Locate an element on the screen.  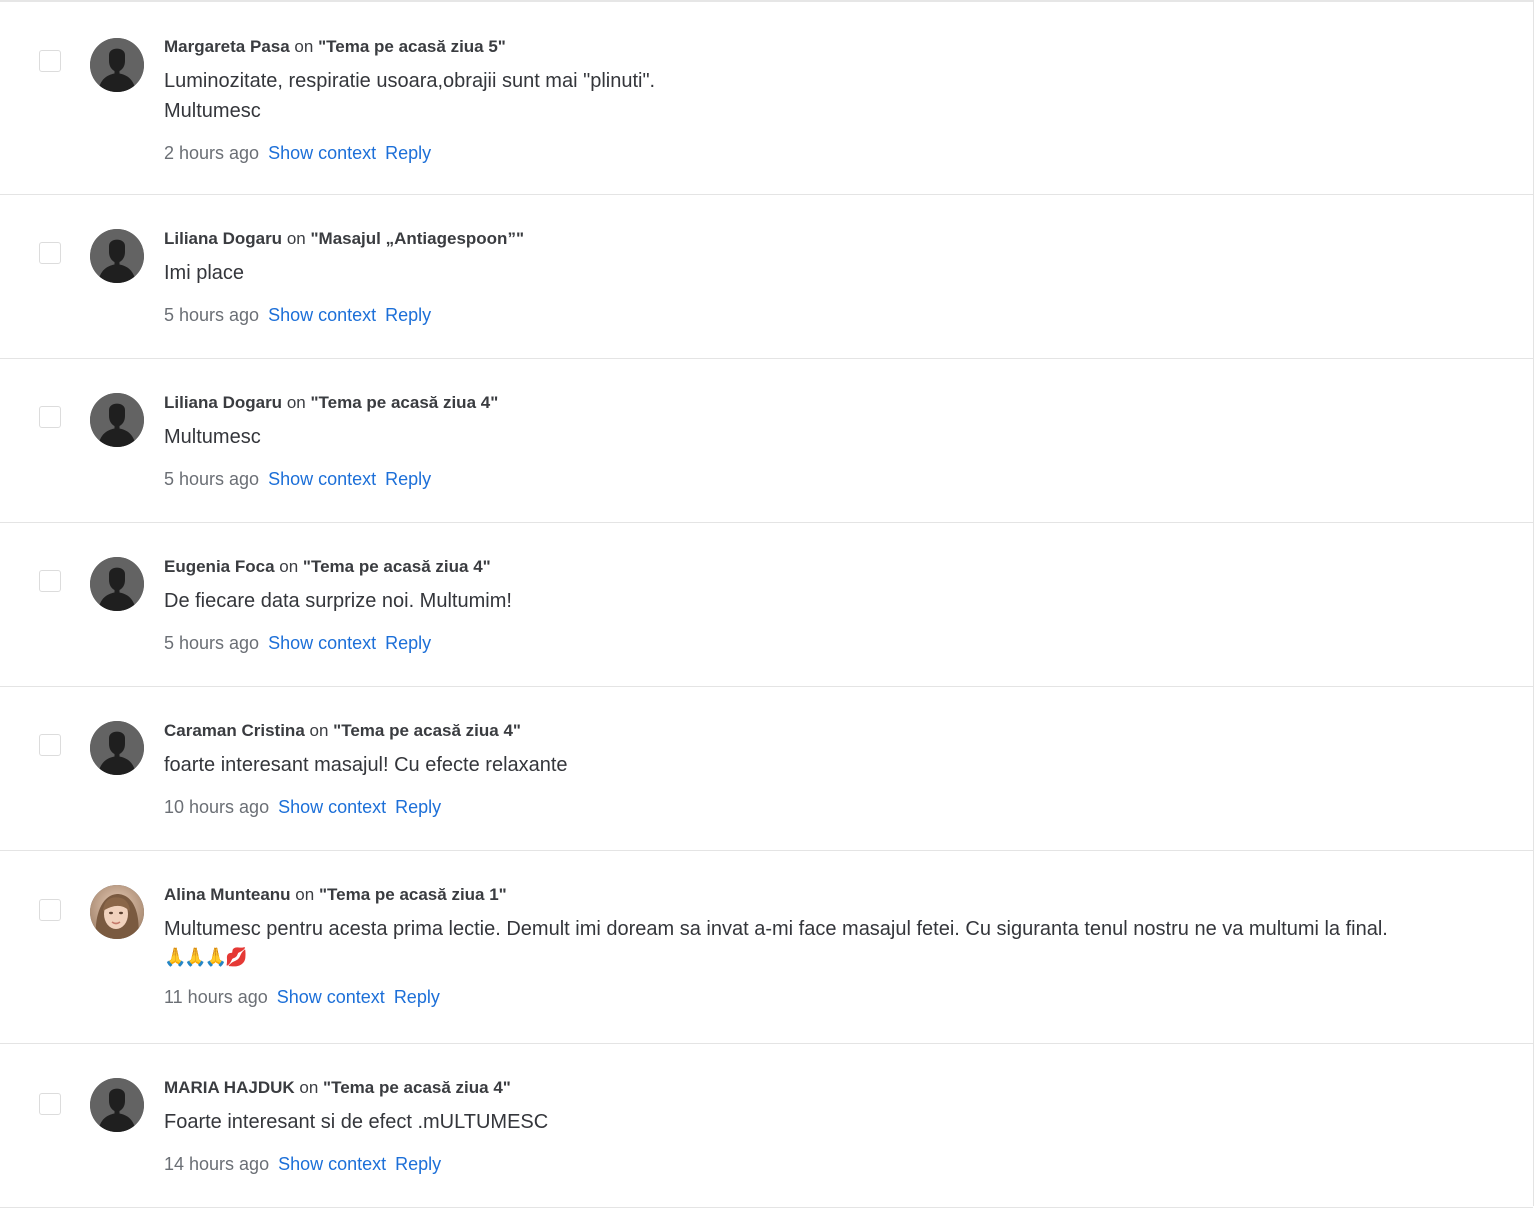
comment-meta: 11 hours ago Show context Reply is located at coordinates (828, 997).